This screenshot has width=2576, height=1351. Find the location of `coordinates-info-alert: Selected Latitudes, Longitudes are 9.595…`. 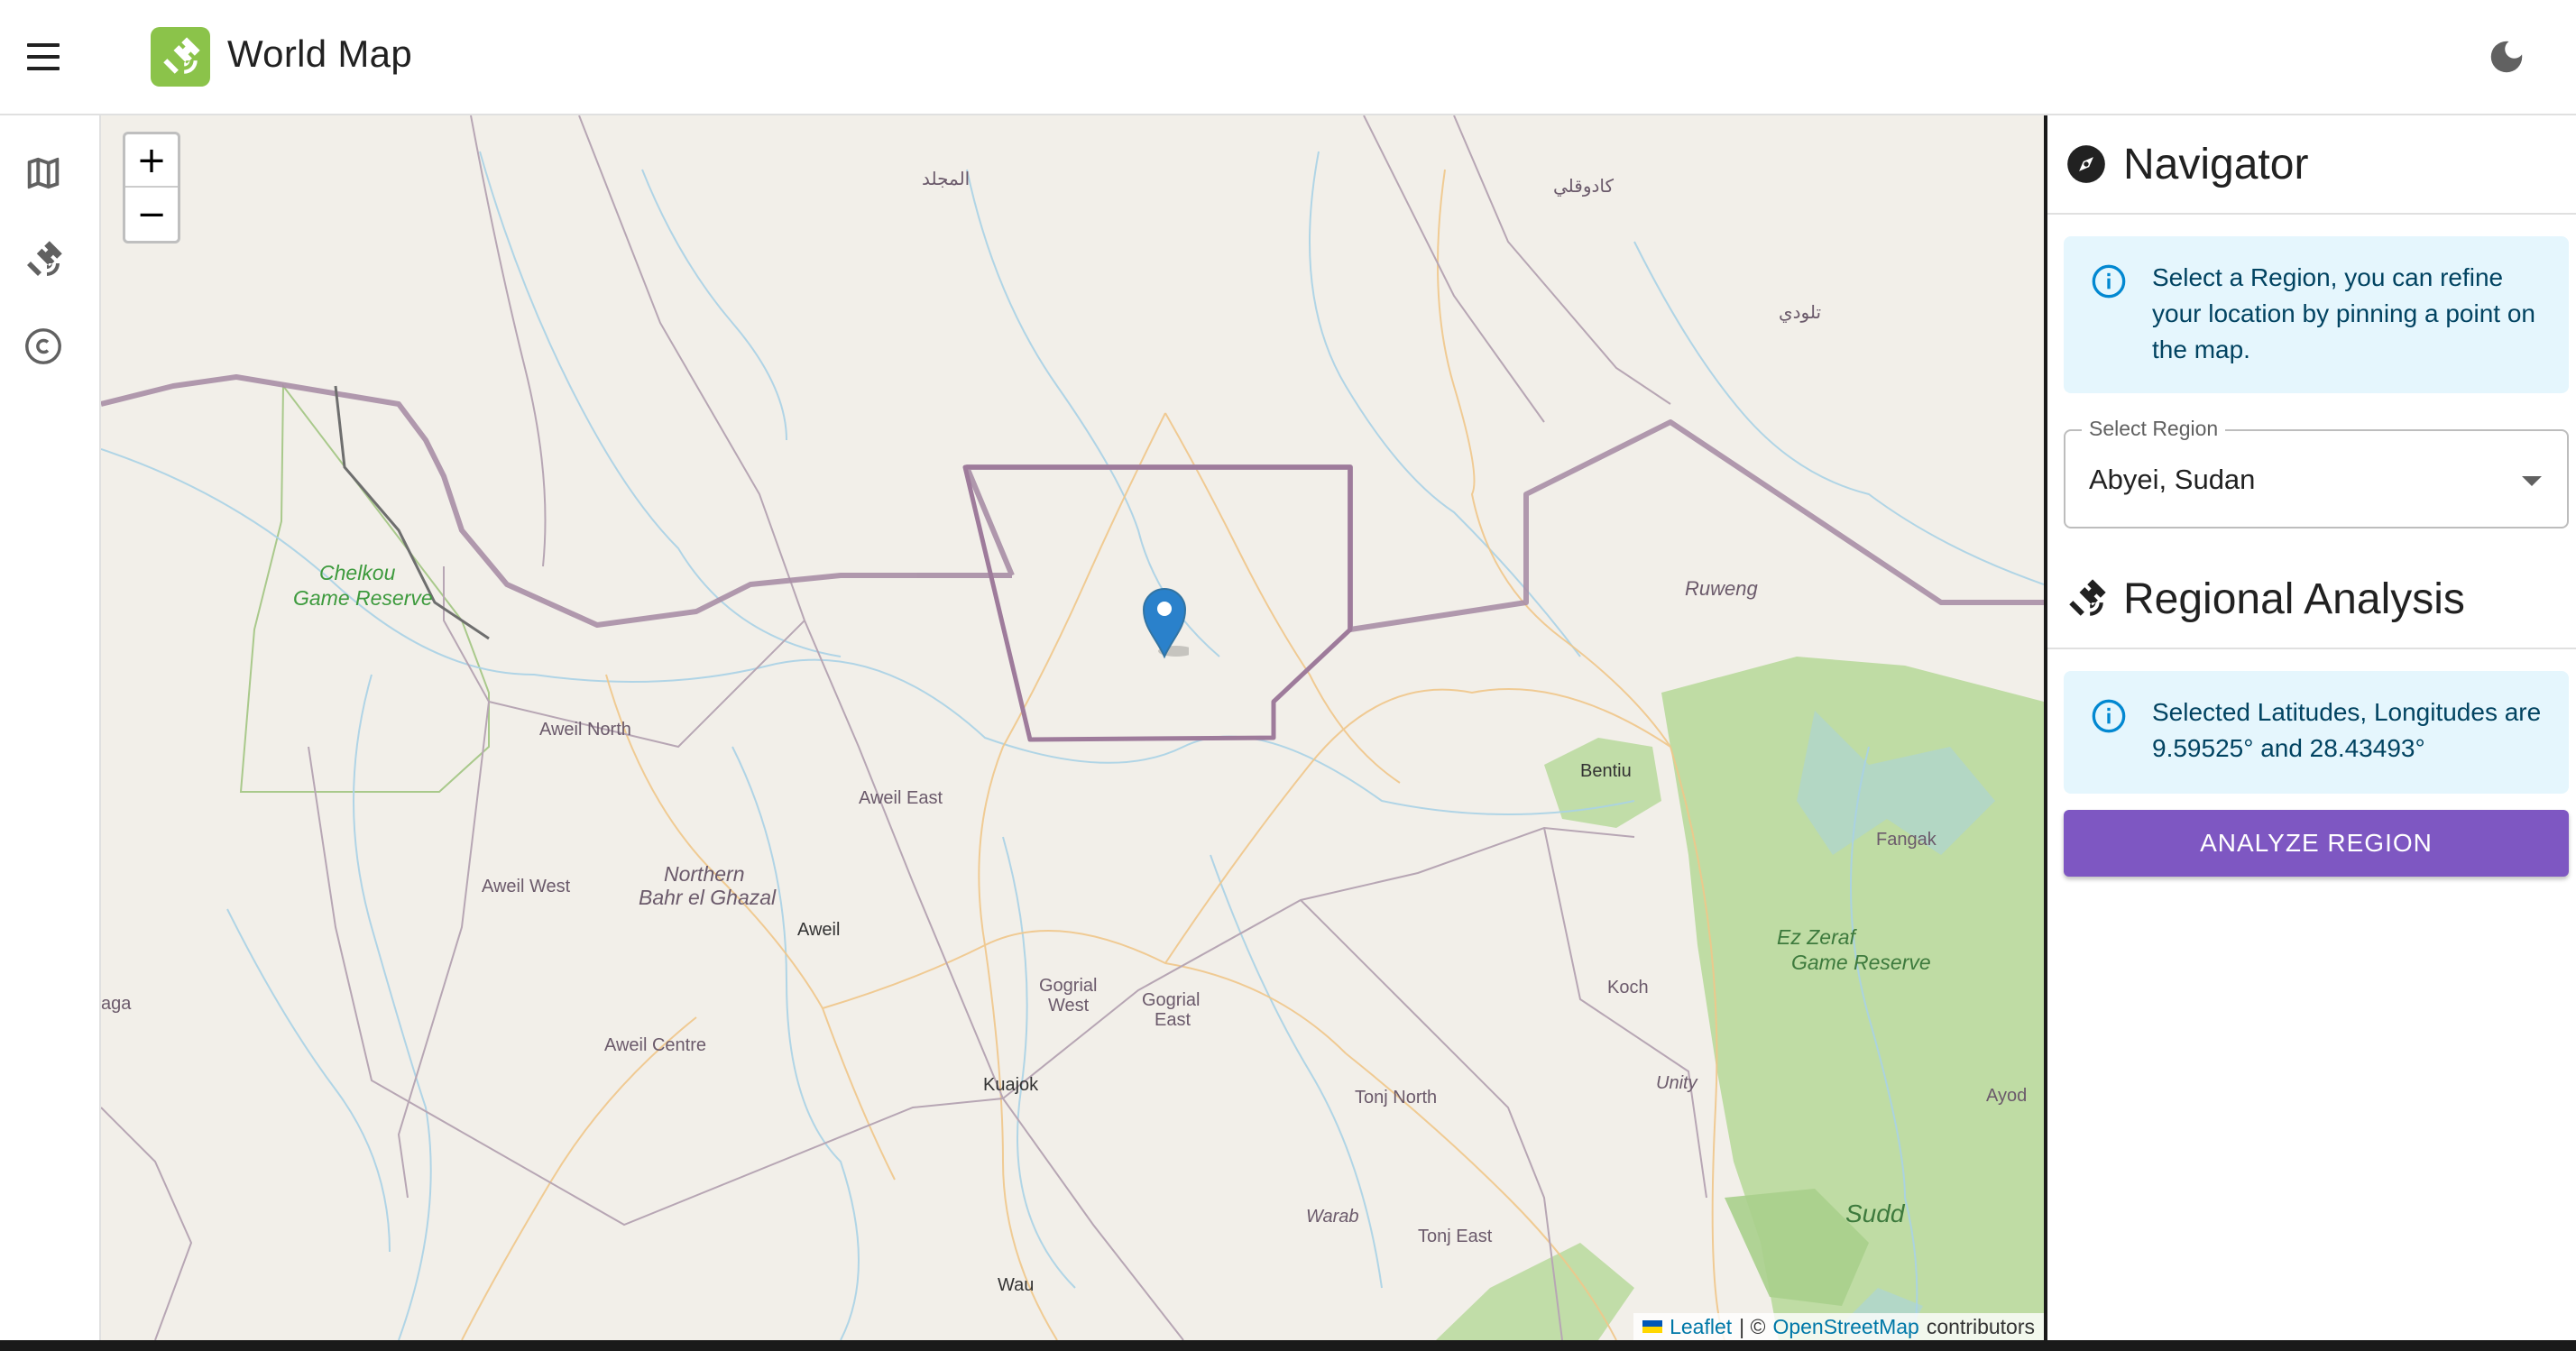

coordinates-info-alert: Selected Latitudes, Longitudes are 9.595… is located at coordinates (2316, 732).